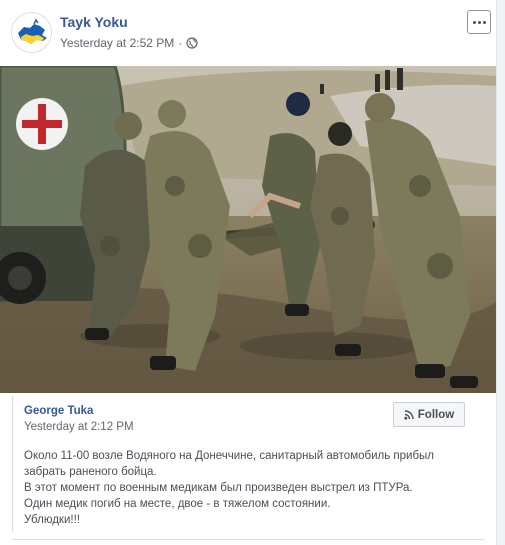  I want to click on text-line: Ублюдки!!!, so click(52, 520).